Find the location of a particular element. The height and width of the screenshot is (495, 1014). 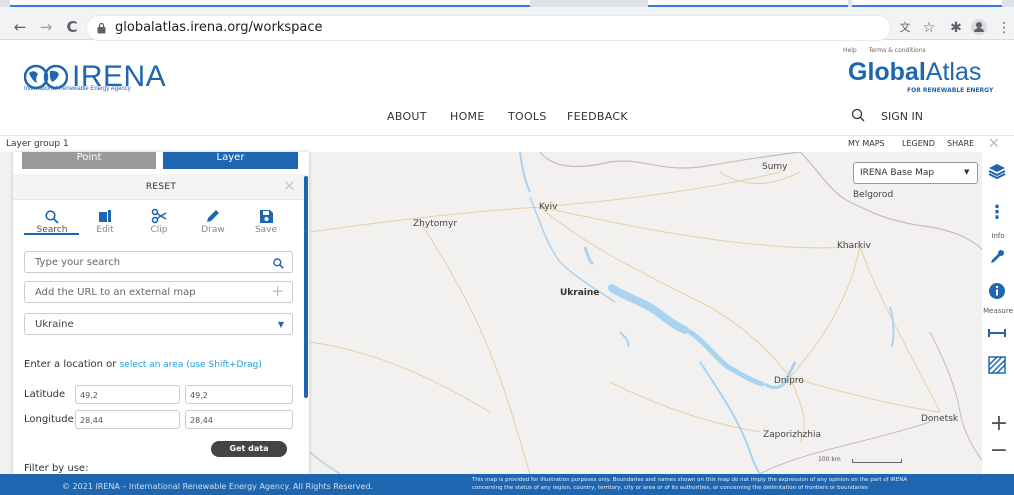

city-dnipro: Dnipro is located at coordinates (789, 381).